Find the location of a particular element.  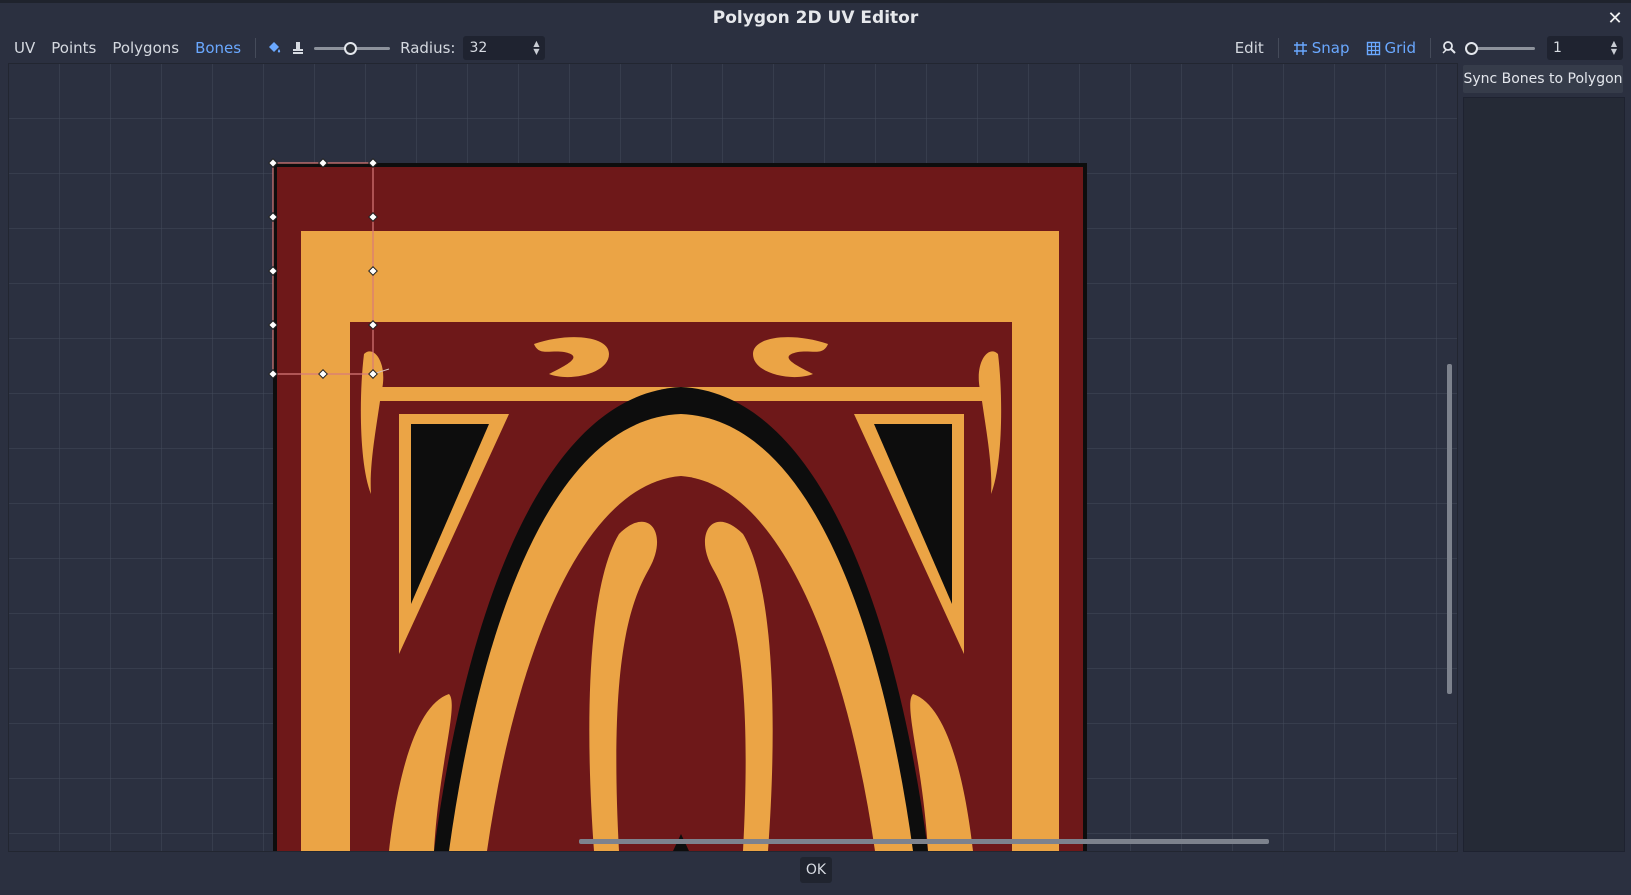

zoom-input is located at coordinates (1576, 48).